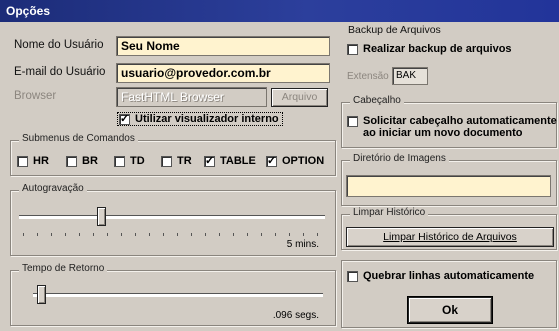 The height and width of the screenshot is (331, 559). I want to click on checkbox-label: OPTION, so click(303, 161).